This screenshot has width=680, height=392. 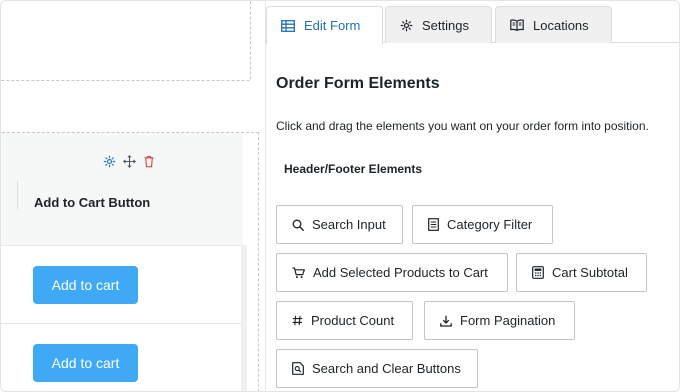 I want to click on column-divider, so click(x=17, y=195).